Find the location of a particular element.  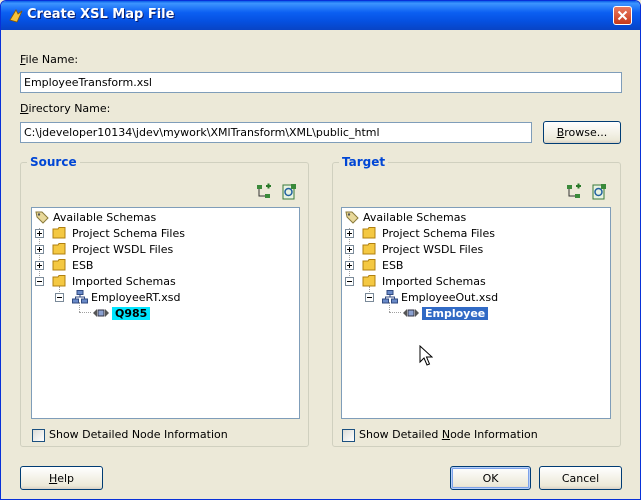

file-name-field: EmployeeTransform.xsl is located at coordinates (321, 82).